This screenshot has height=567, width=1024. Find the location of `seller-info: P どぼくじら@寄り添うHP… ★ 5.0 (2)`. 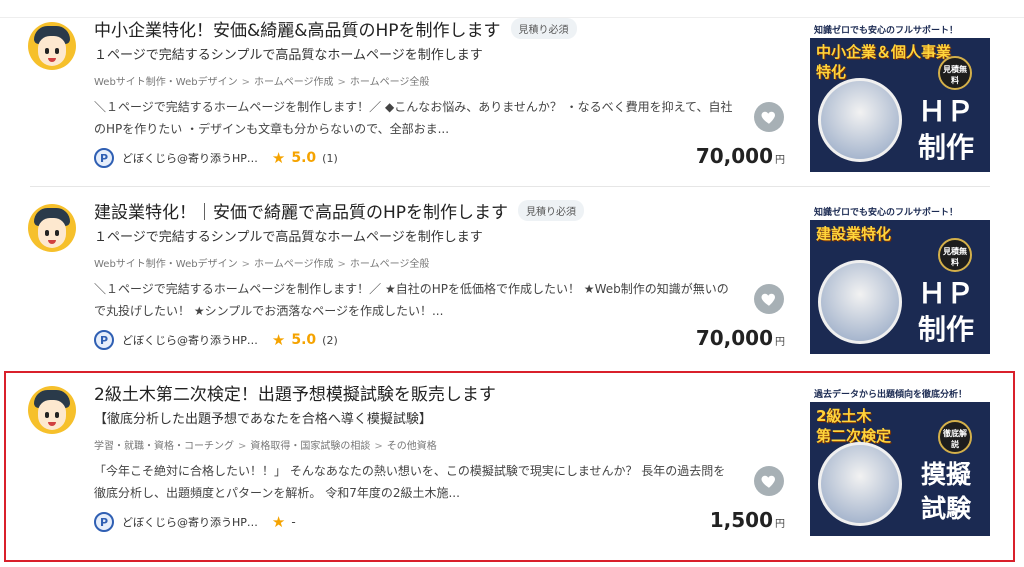

seller-info: P どぼくじら@寄り添うHP… ★ 5.0 (2) is located at coordinates (216, 340).